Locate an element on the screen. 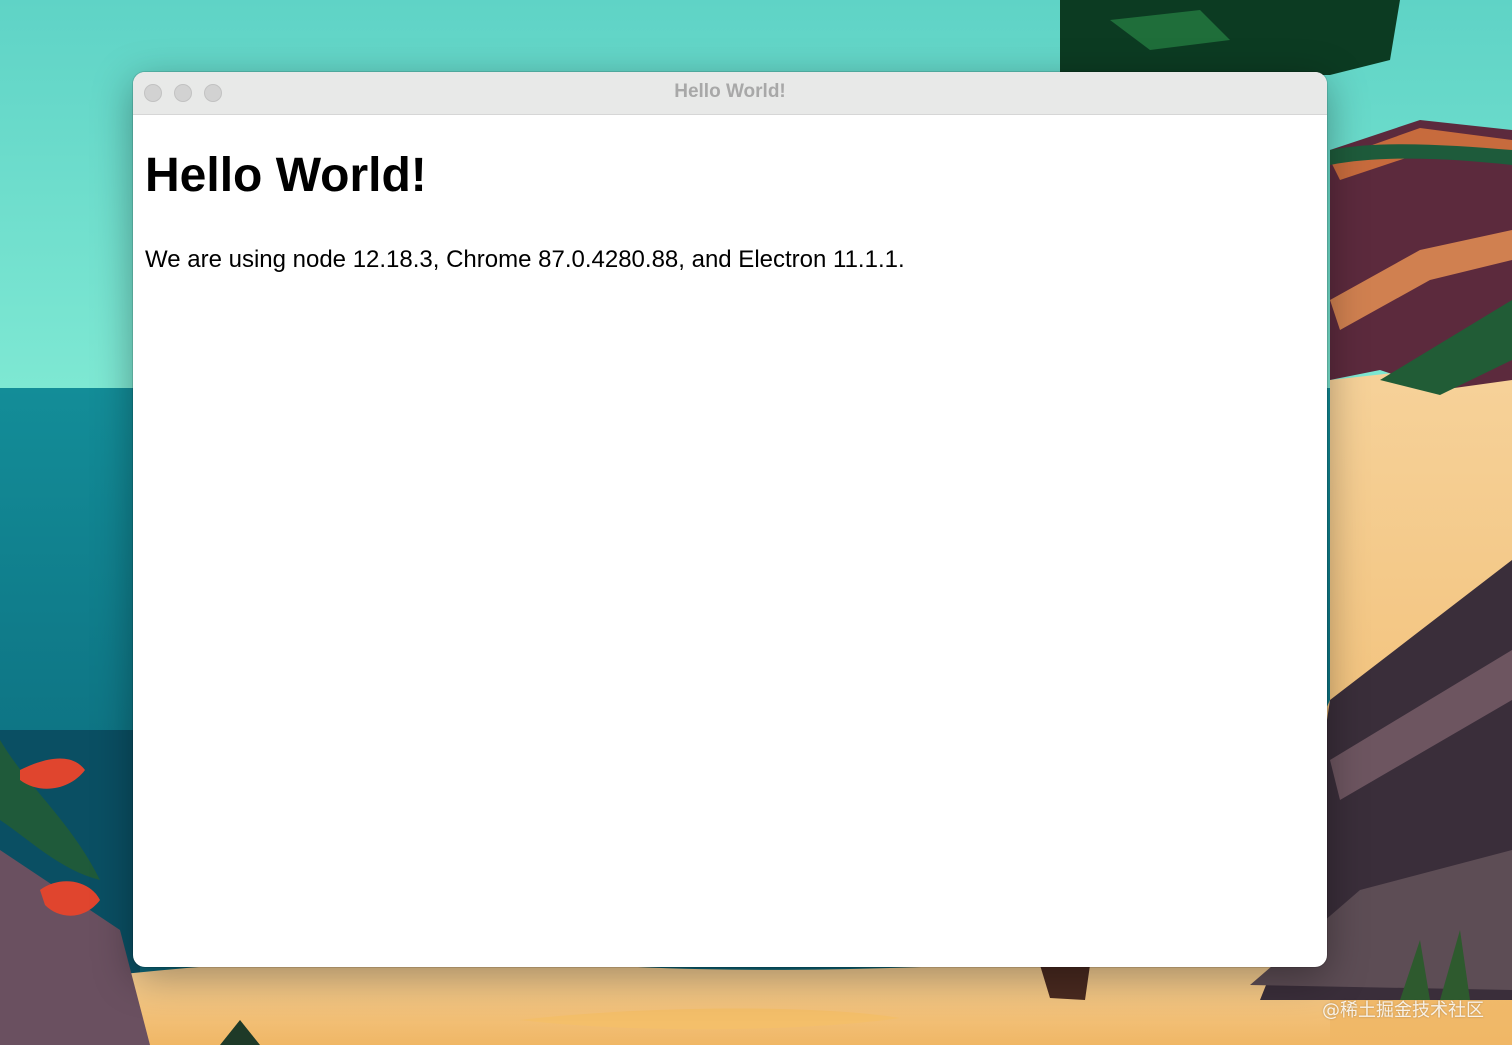 The width and height of the screenshot is (1512, 1045). window-titlebar: Hello World! is located at coordinates (730, 93).